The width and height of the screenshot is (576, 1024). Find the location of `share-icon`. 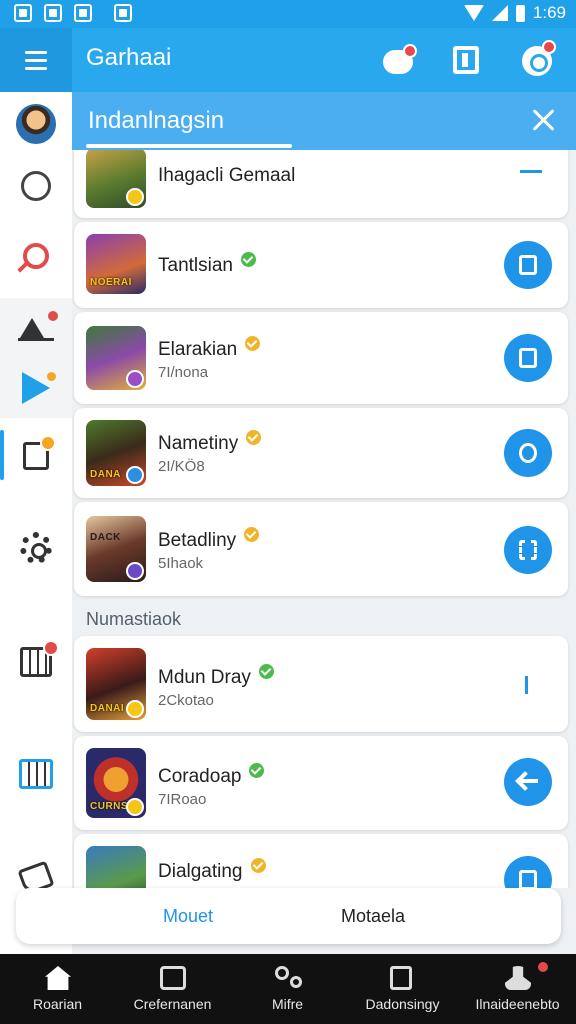

share-icon is located at coordinates (528, 550).